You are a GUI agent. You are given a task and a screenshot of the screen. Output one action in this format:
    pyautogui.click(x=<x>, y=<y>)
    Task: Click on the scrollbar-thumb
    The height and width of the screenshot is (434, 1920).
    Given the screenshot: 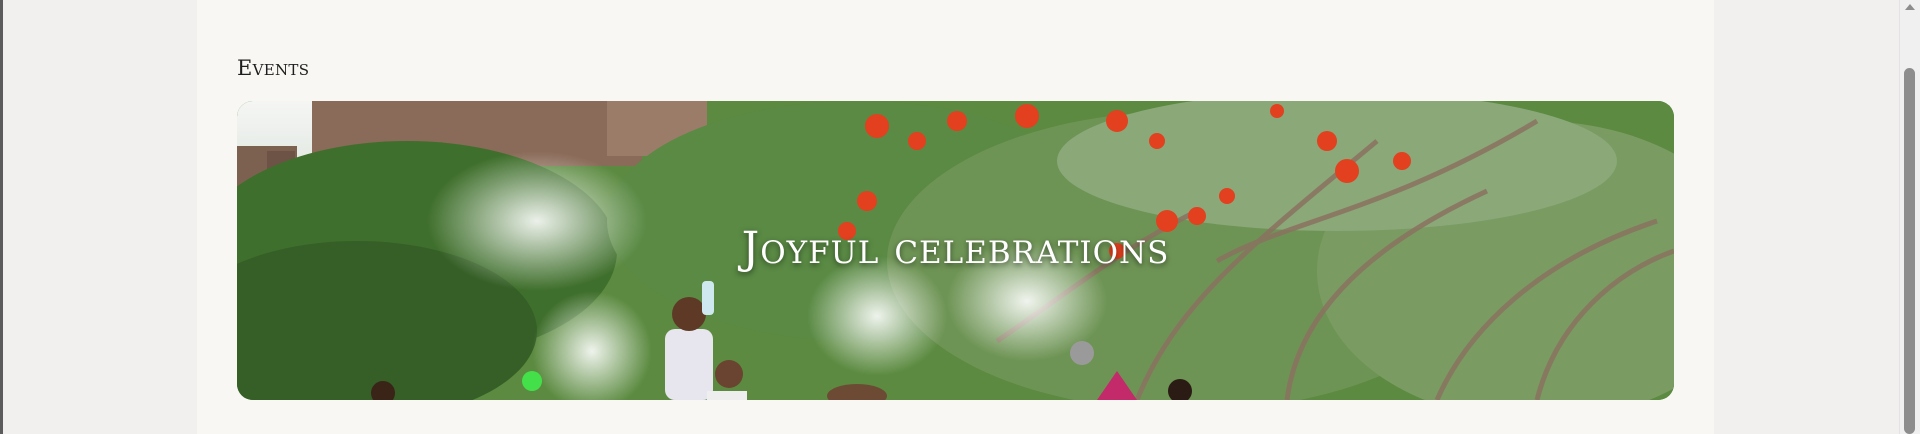 What is the action you would take?
    pyautogui.click(x=1909, y=251)
    